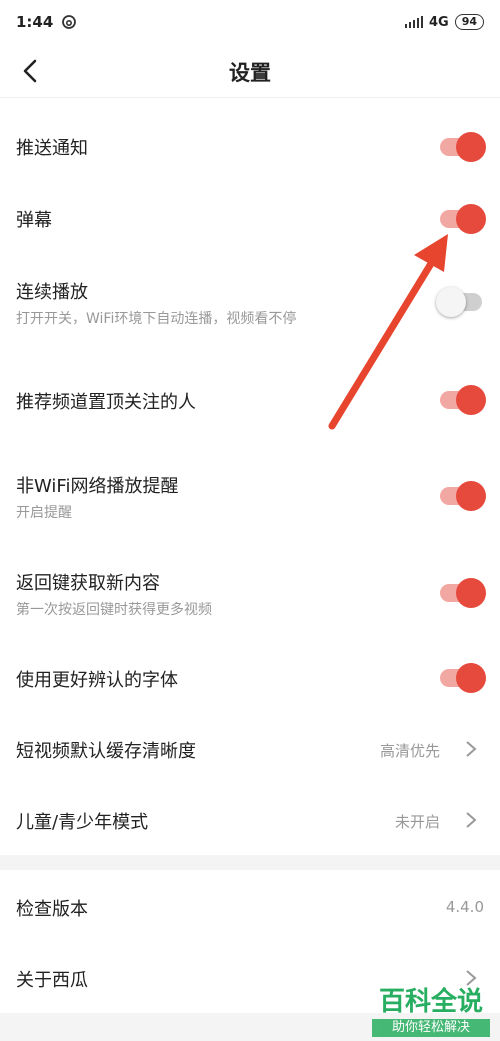  I want to click on nav-bar: 设置, so click(250, 71).